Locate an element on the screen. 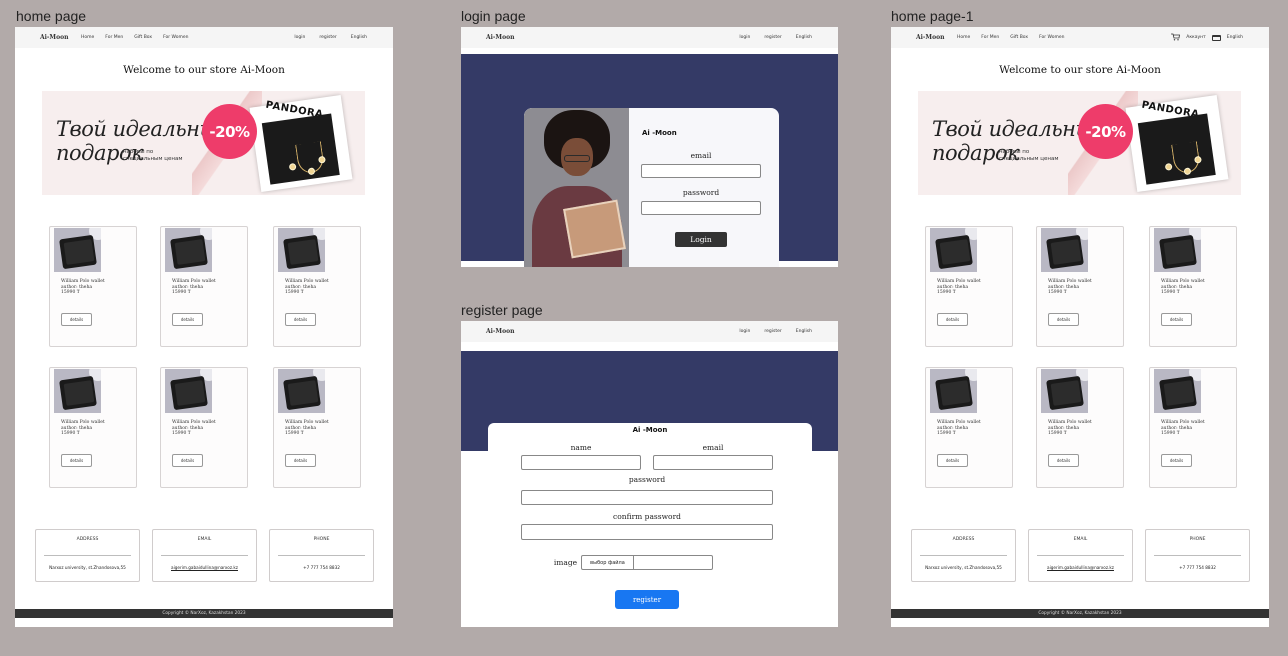 The height and width of the screenshot is (656, 1288). nav-right: login register English is located at coordinates (775, 331).